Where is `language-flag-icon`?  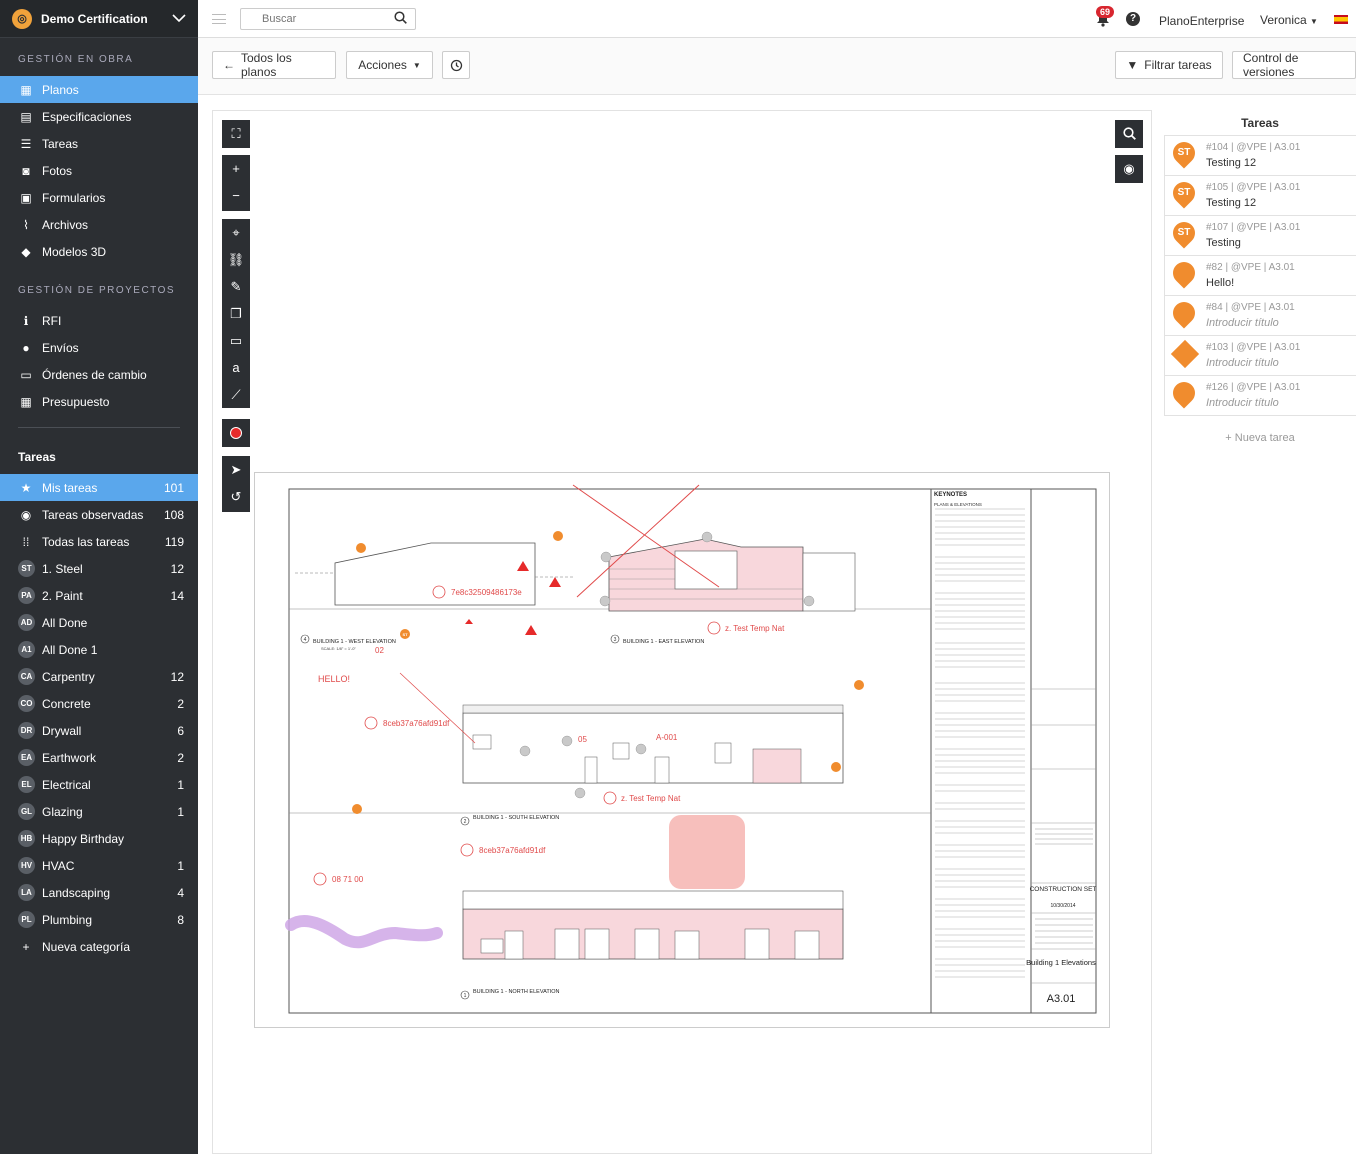 language-flag-icon is located at coordinates (1341, 19).